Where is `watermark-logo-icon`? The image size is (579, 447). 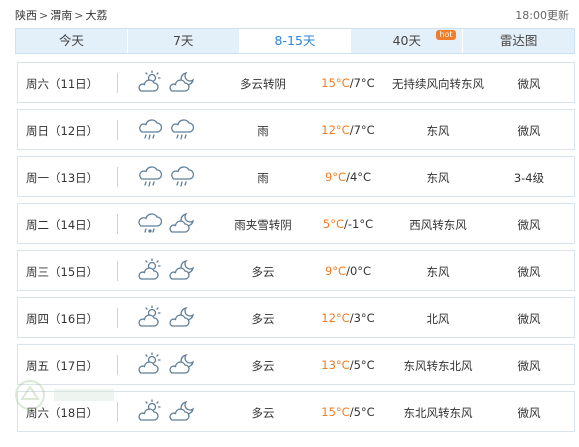
watermark-logo-icon is located at coordinates (64, 395).